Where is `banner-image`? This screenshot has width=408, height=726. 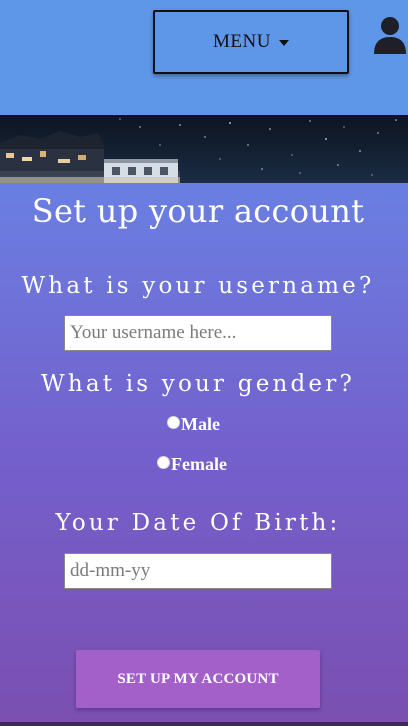
banner-image is located at coordinates (198, 150).